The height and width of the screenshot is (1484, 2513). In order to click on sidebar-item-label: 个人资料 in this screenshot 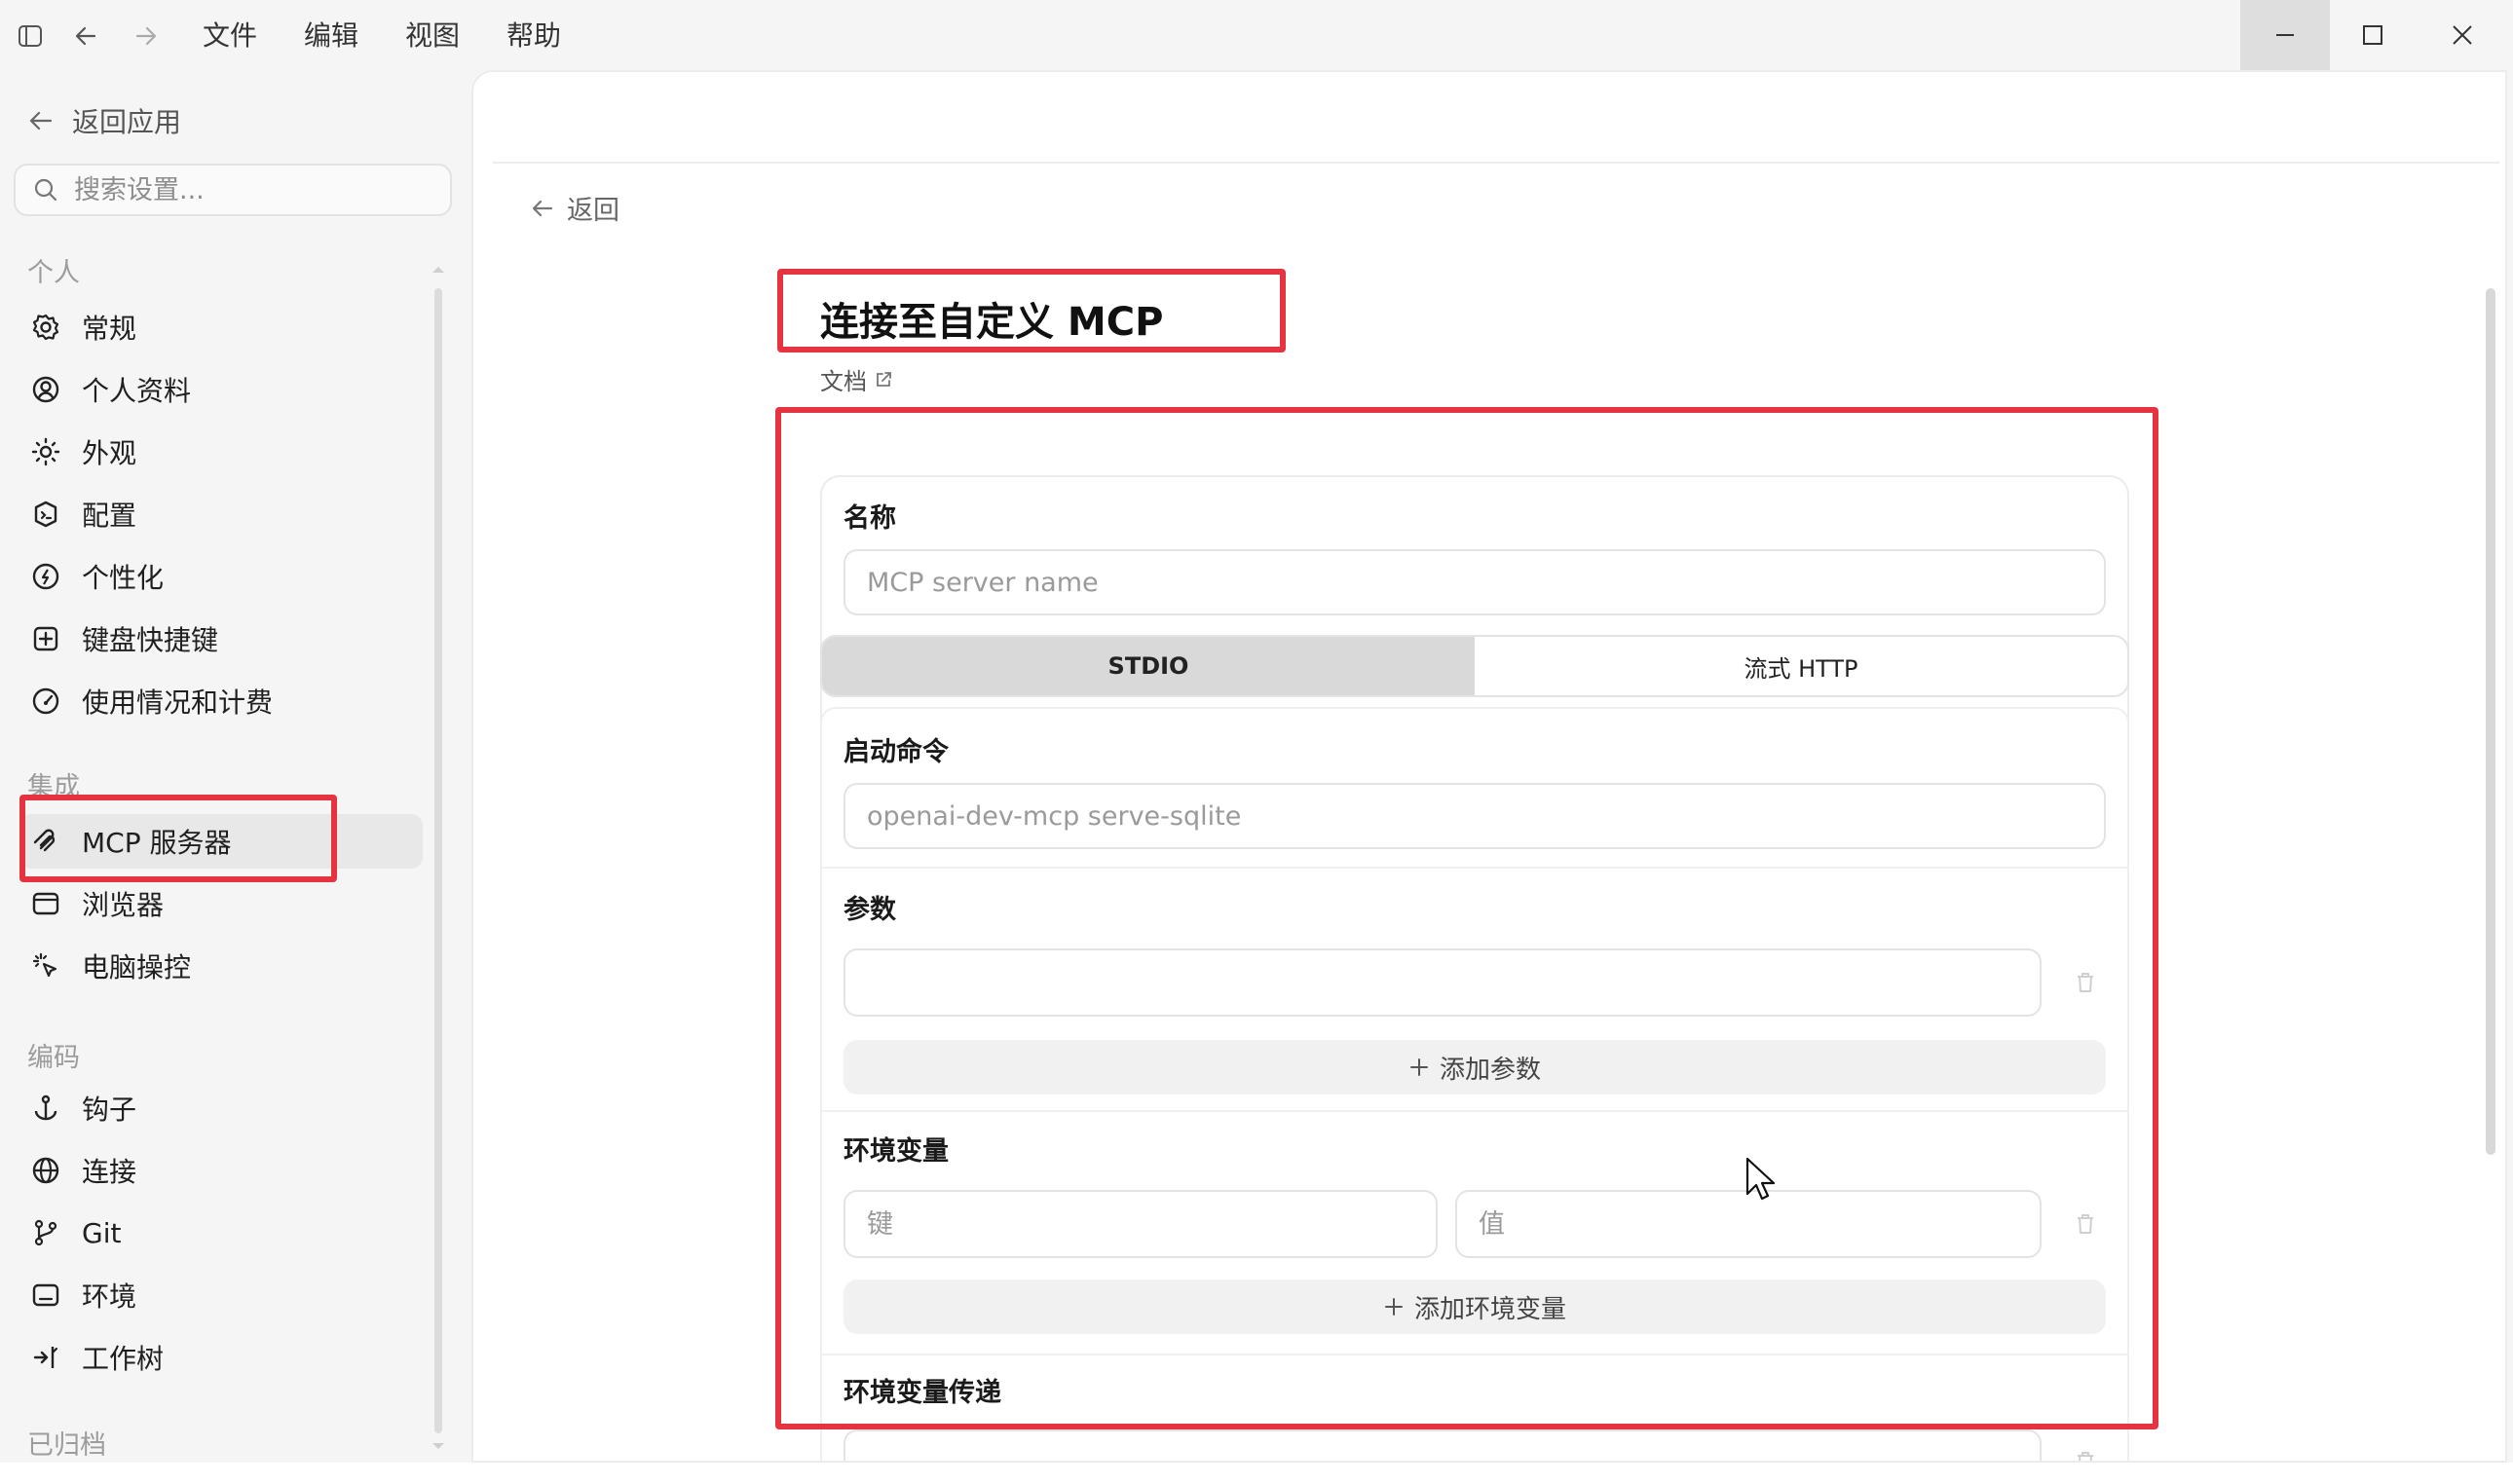, I will do `click(137, 391)`.